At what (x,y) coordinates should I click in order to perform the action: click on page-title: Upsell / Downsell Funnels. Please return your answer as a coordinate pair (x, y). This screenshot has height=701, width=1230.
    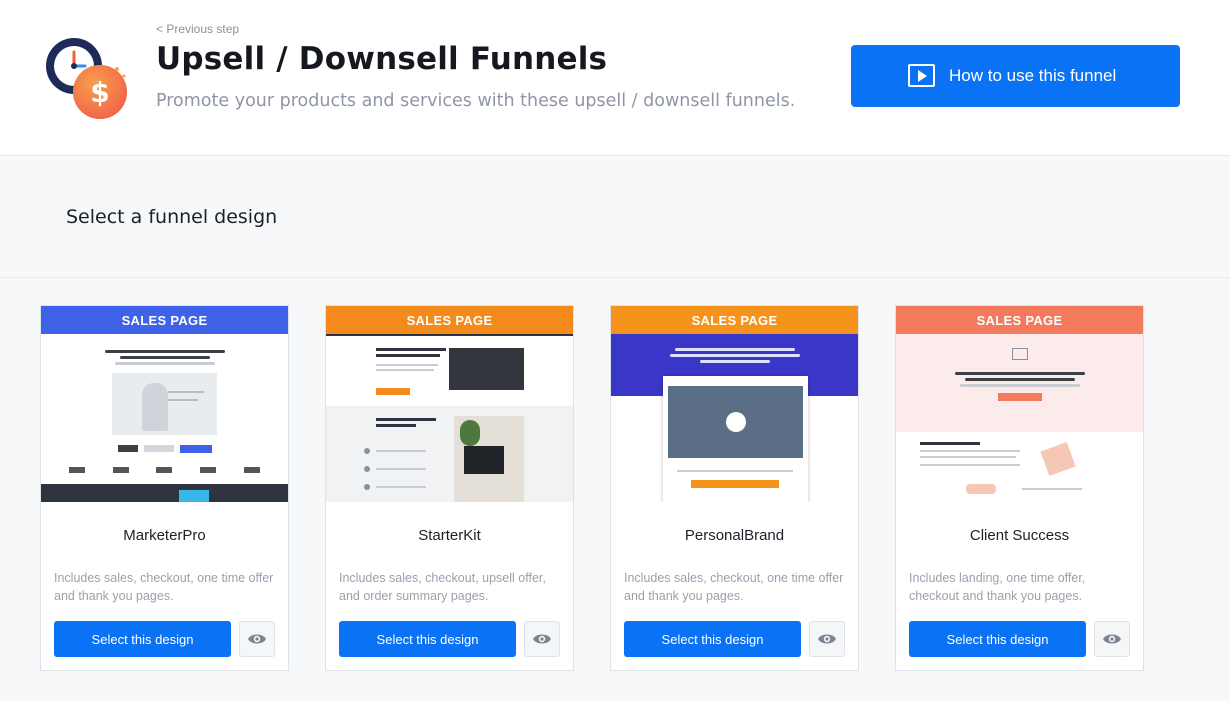
    Looking at the image, I should click on (382, 59).